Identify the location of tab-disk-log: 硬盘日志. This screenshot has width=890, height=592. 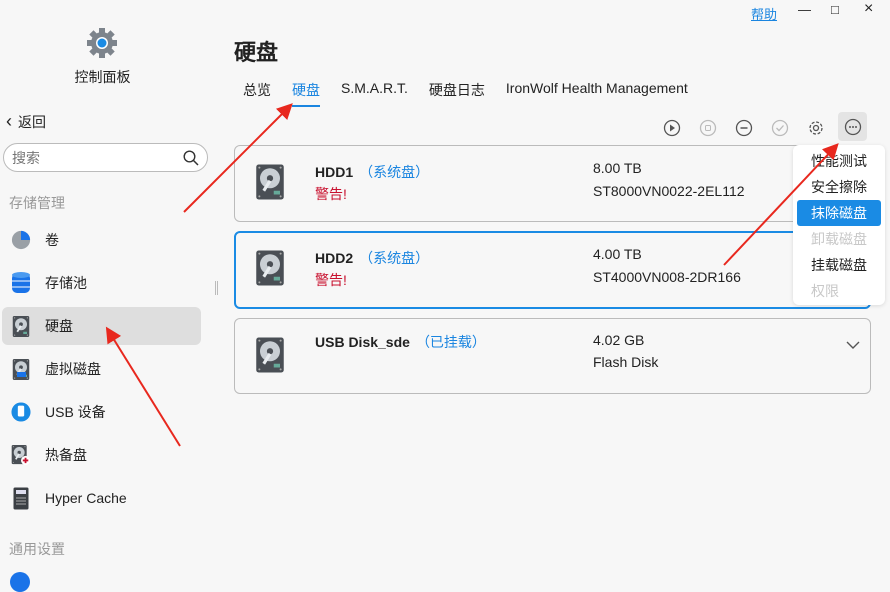
(457, 93).